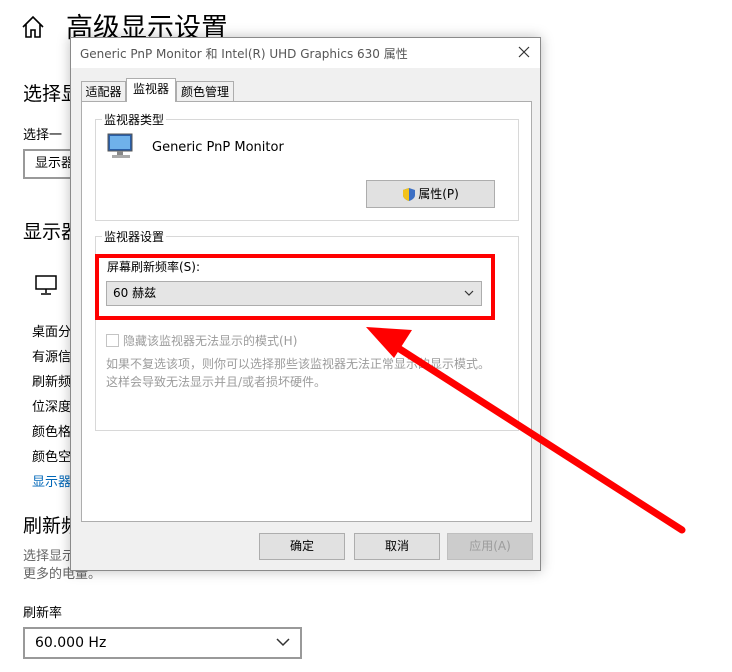  What do you see at coordinates (52, 432) in the screenshot?
I see `info-row: 颜色格` at bounding box center [52, 432].